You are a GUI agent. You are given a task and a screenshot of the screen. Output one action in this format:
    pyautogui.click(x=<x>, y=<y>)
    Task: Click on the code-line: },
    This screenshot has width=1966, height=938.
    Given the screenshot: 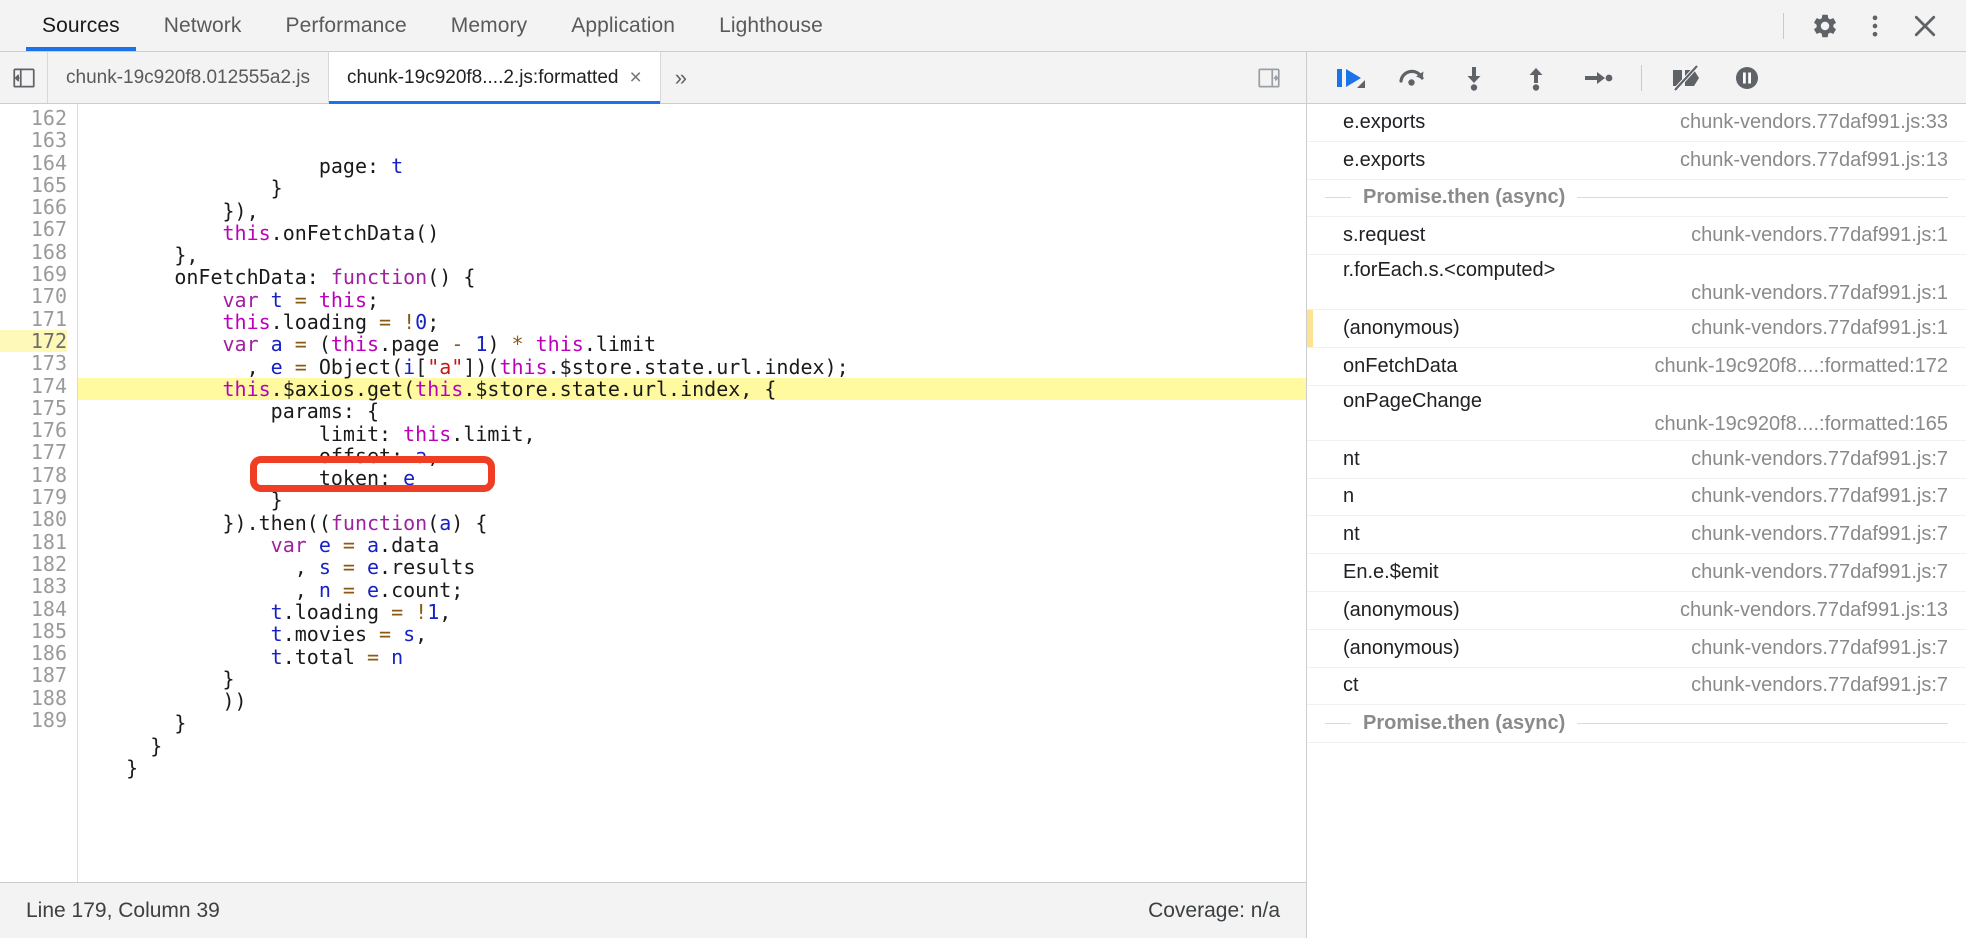 What is the action you would take?
    pyautogui.click(x=692, y=255)
    